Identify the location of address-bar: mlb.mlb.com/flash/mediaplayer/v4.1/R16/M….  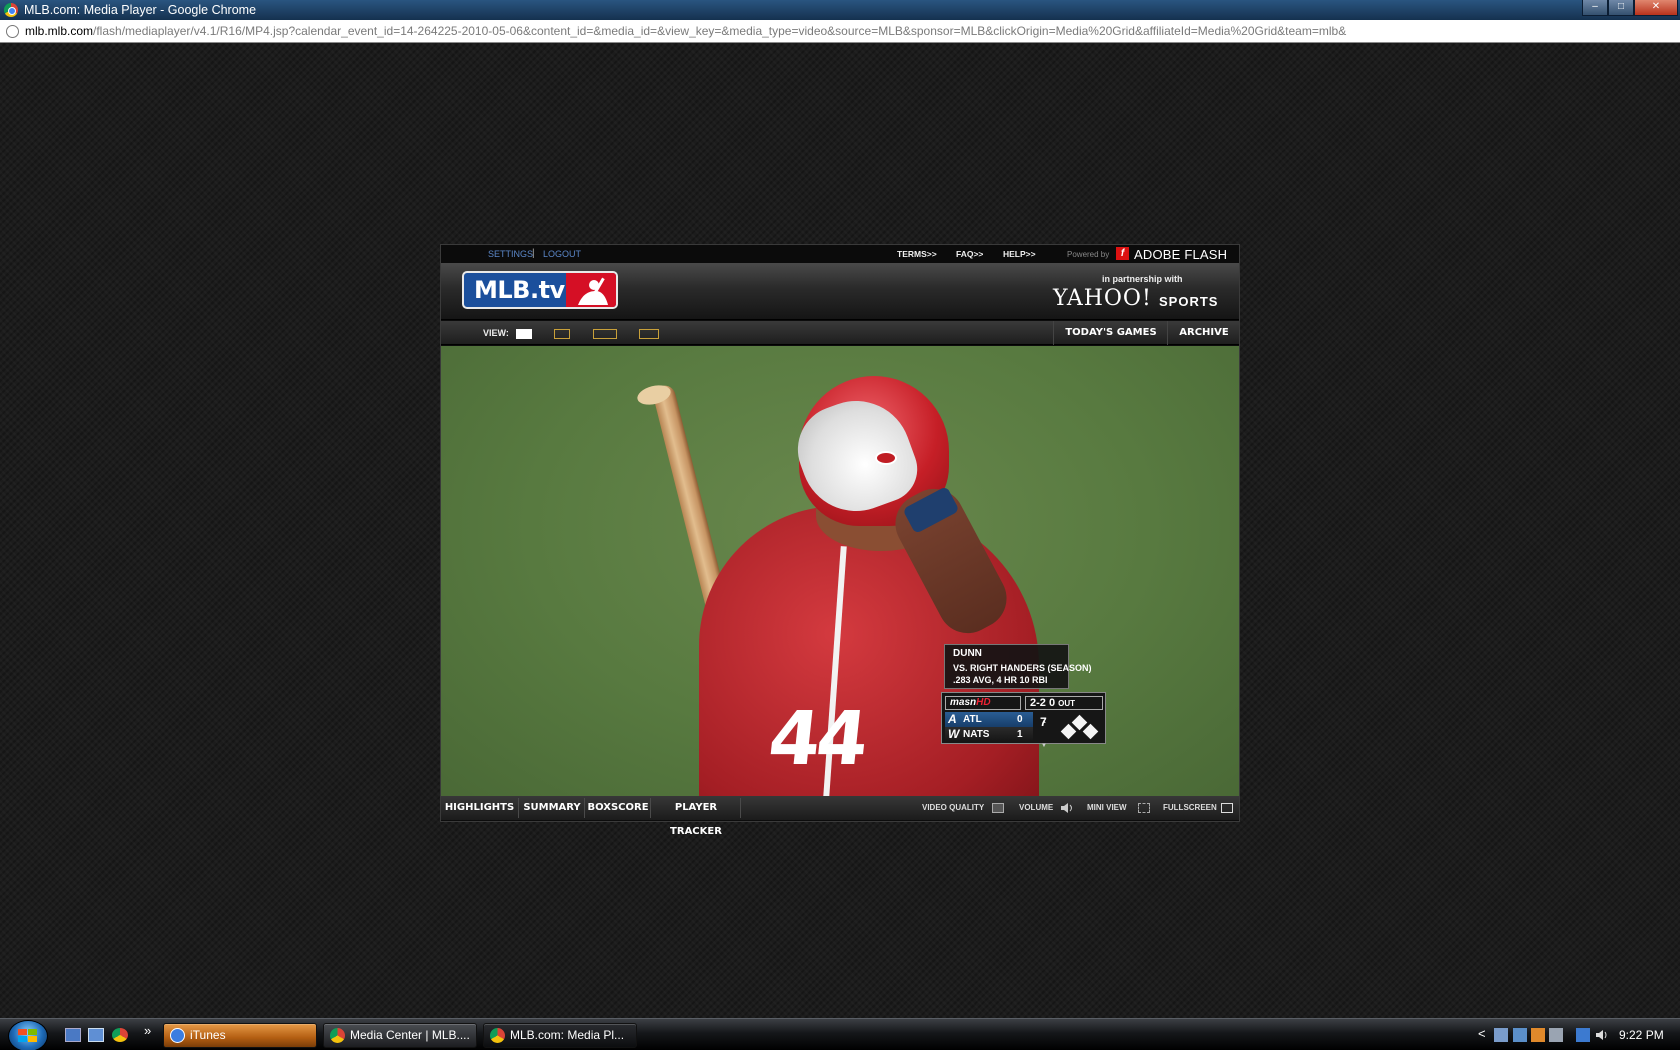
(840, 31).